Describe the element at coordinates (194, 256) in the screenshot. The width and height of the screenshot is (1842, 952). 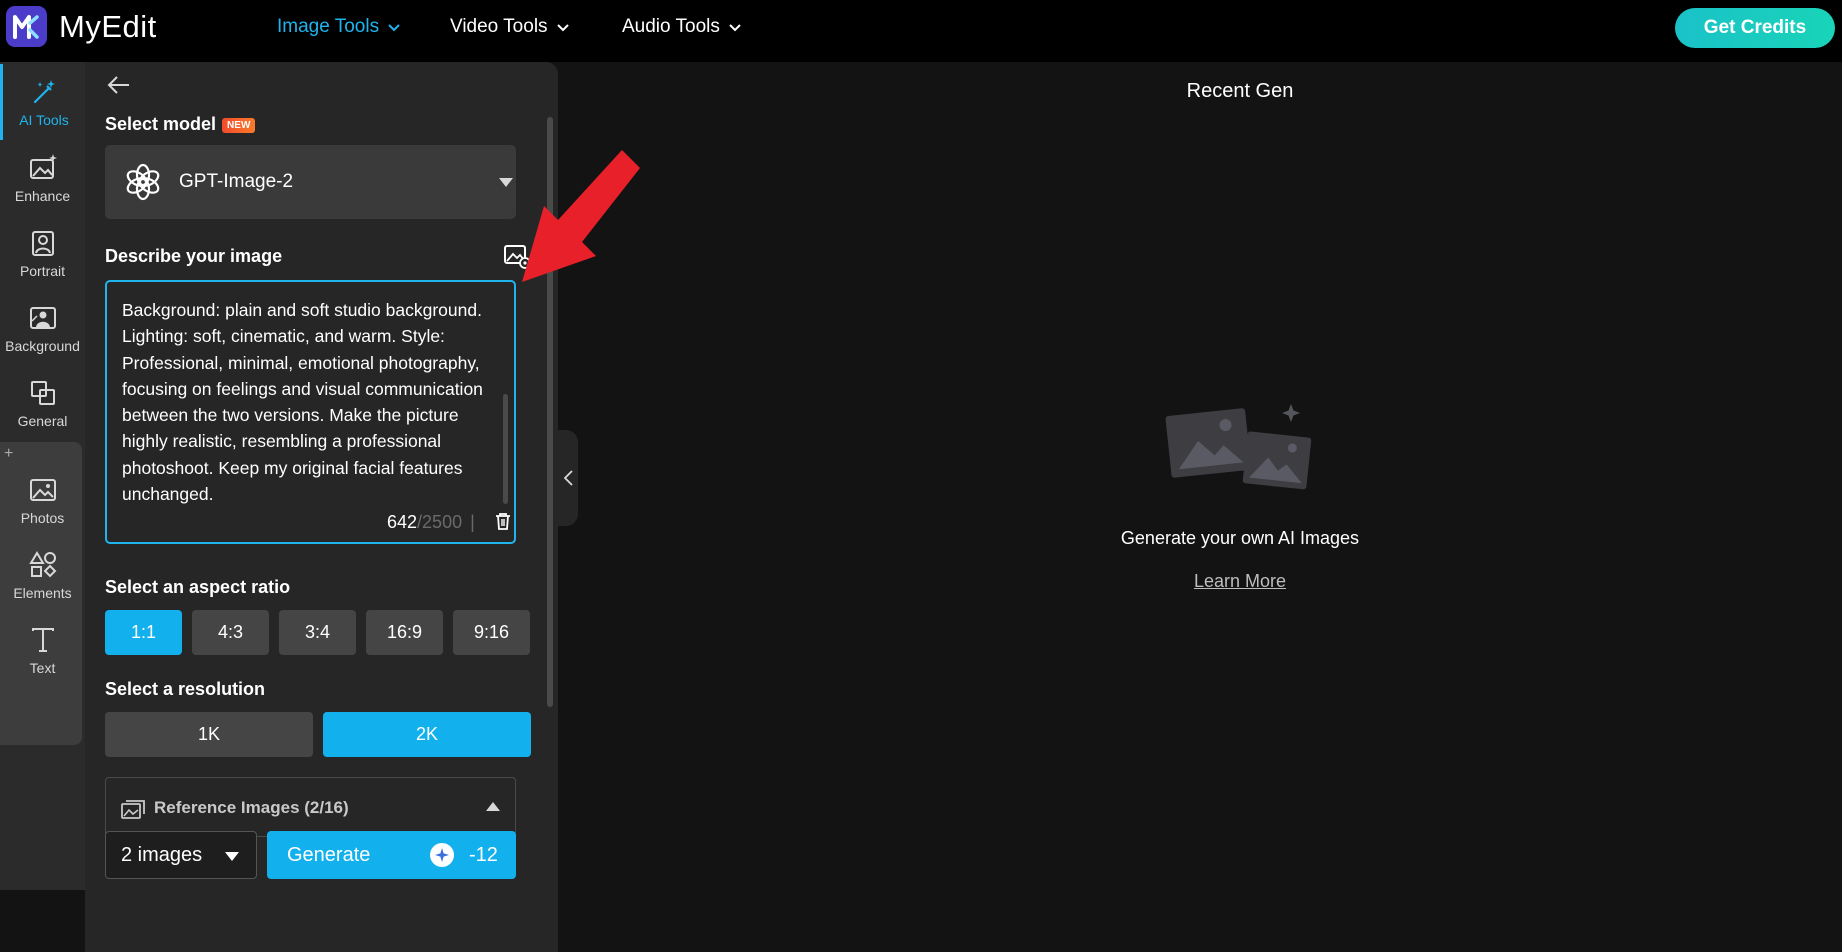
I see `describe-label: Describe your image` at that location.